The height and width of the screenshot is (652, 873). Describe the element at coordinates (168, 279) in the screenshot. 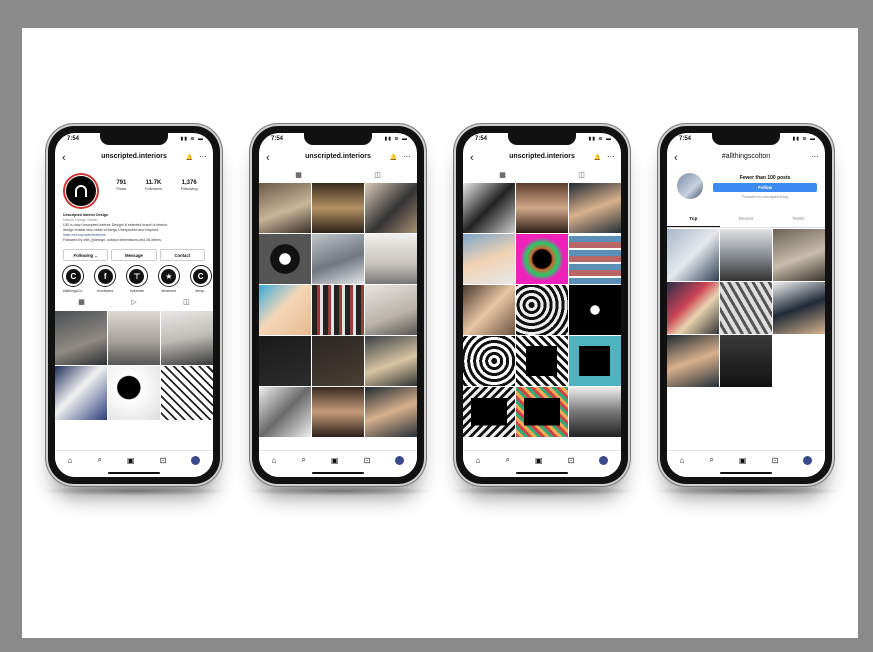

I see `highlight-item: ★ #featured` at that location.